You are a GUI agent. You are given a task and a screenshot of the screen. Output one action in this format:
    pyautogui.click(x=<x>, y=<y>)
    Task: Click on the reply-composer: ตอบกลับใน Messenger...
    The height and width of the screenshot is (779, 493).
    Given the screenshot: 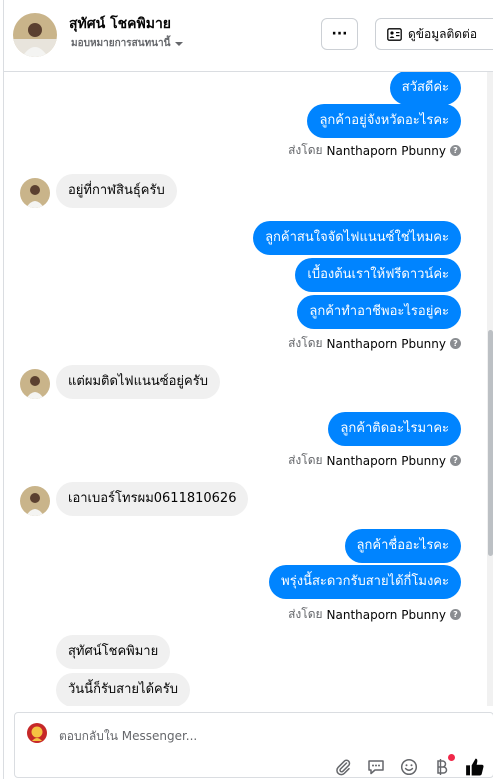 What is the action you would take?
    pyautogui.click(x=253, y=745)
    